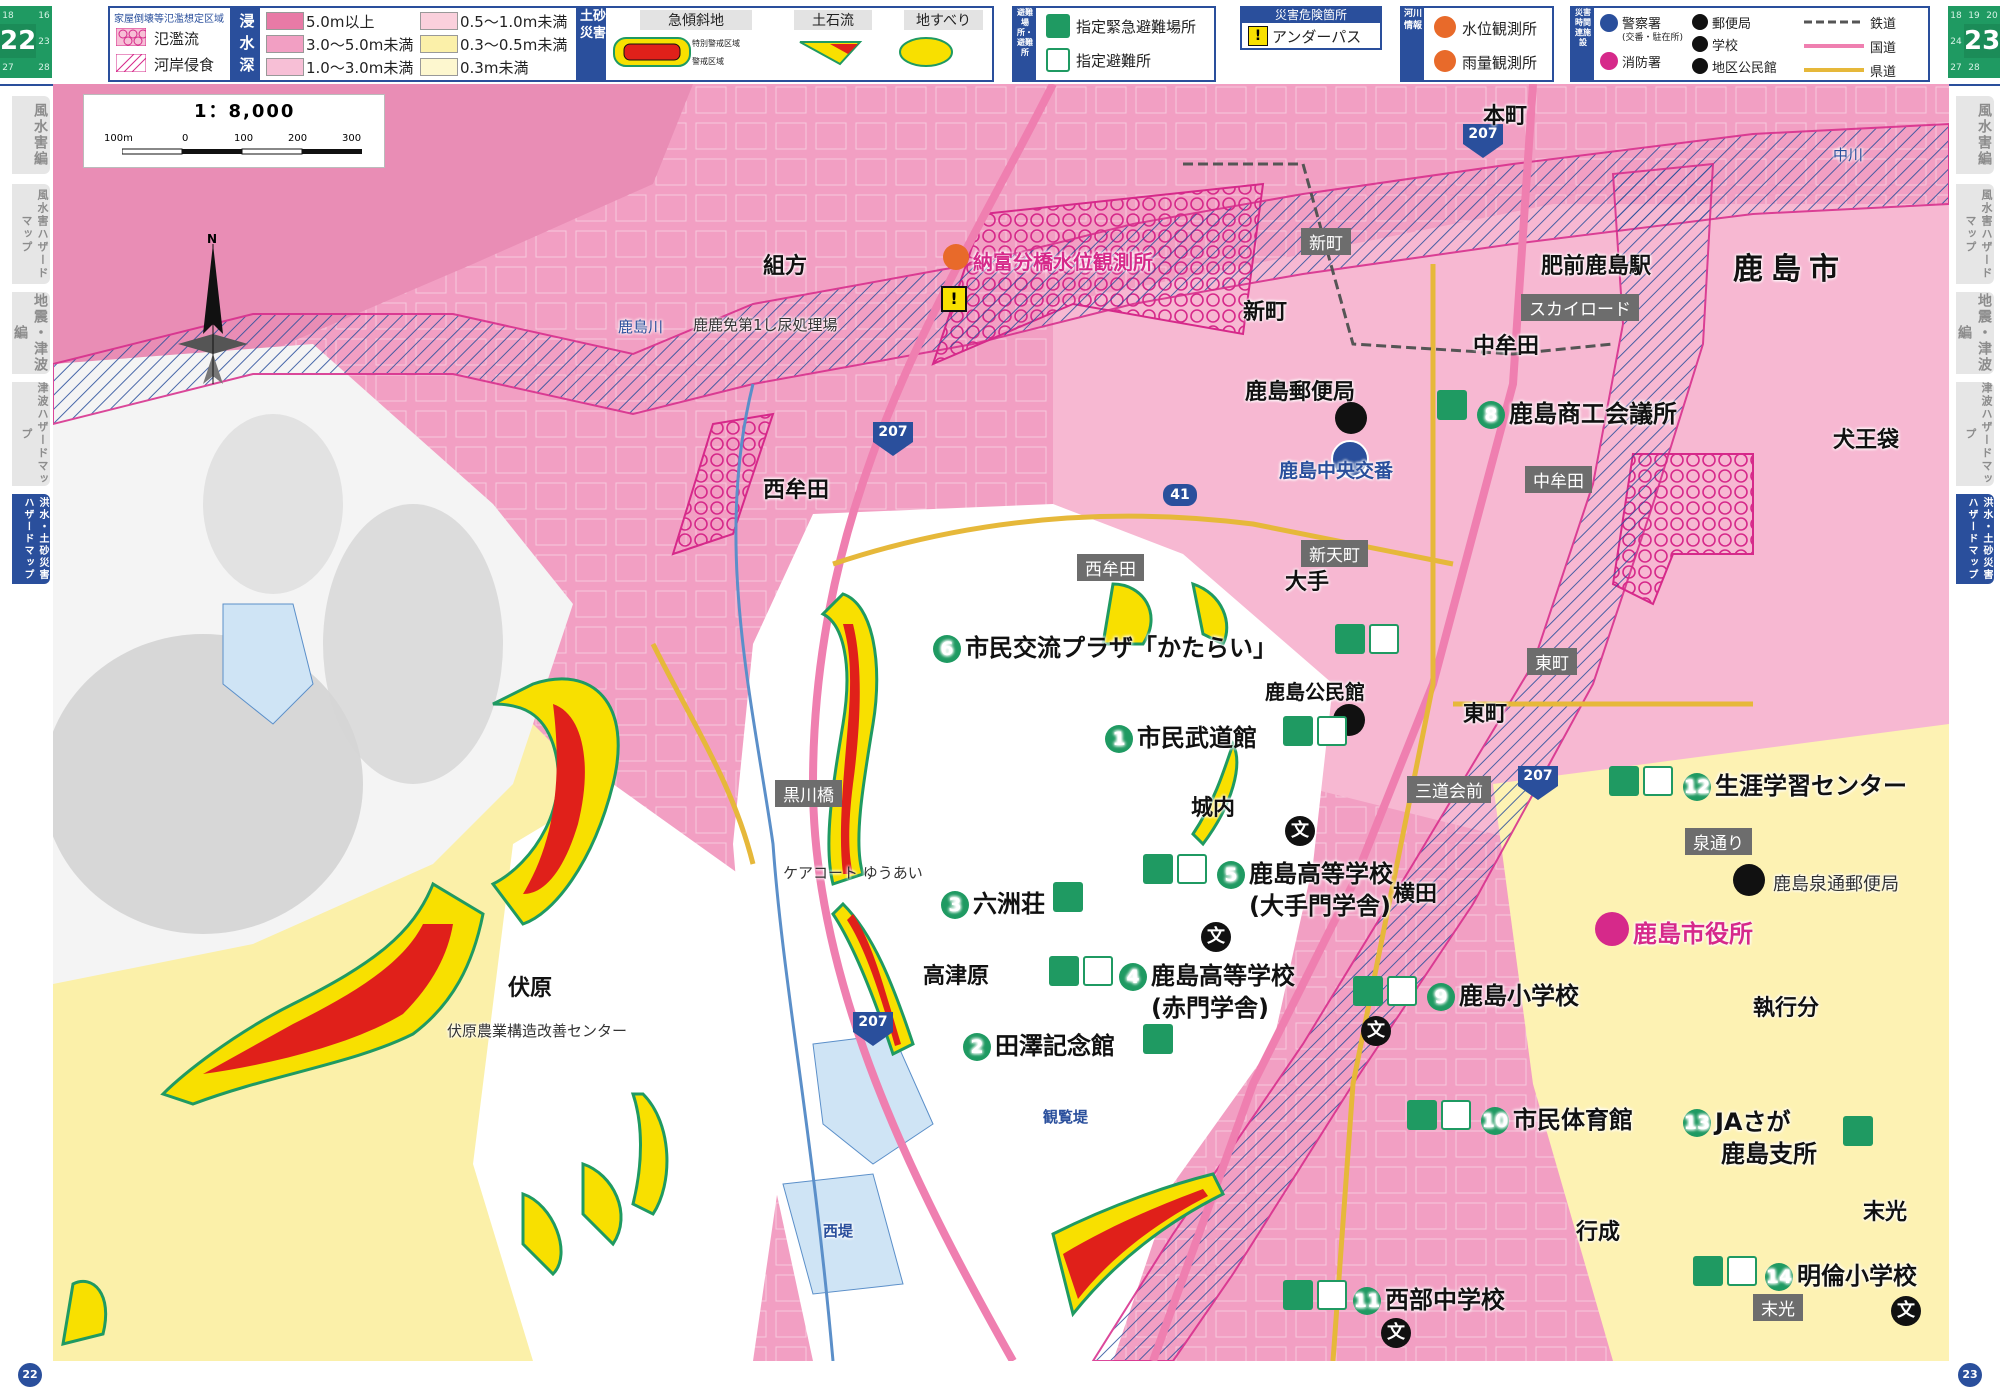  What do you see at coordinates (1975, 234) in the screenshot?
I see `side-tab-fusuigai-map-r: 風水害ハザードマップ` at bounding box center [1975, 234].